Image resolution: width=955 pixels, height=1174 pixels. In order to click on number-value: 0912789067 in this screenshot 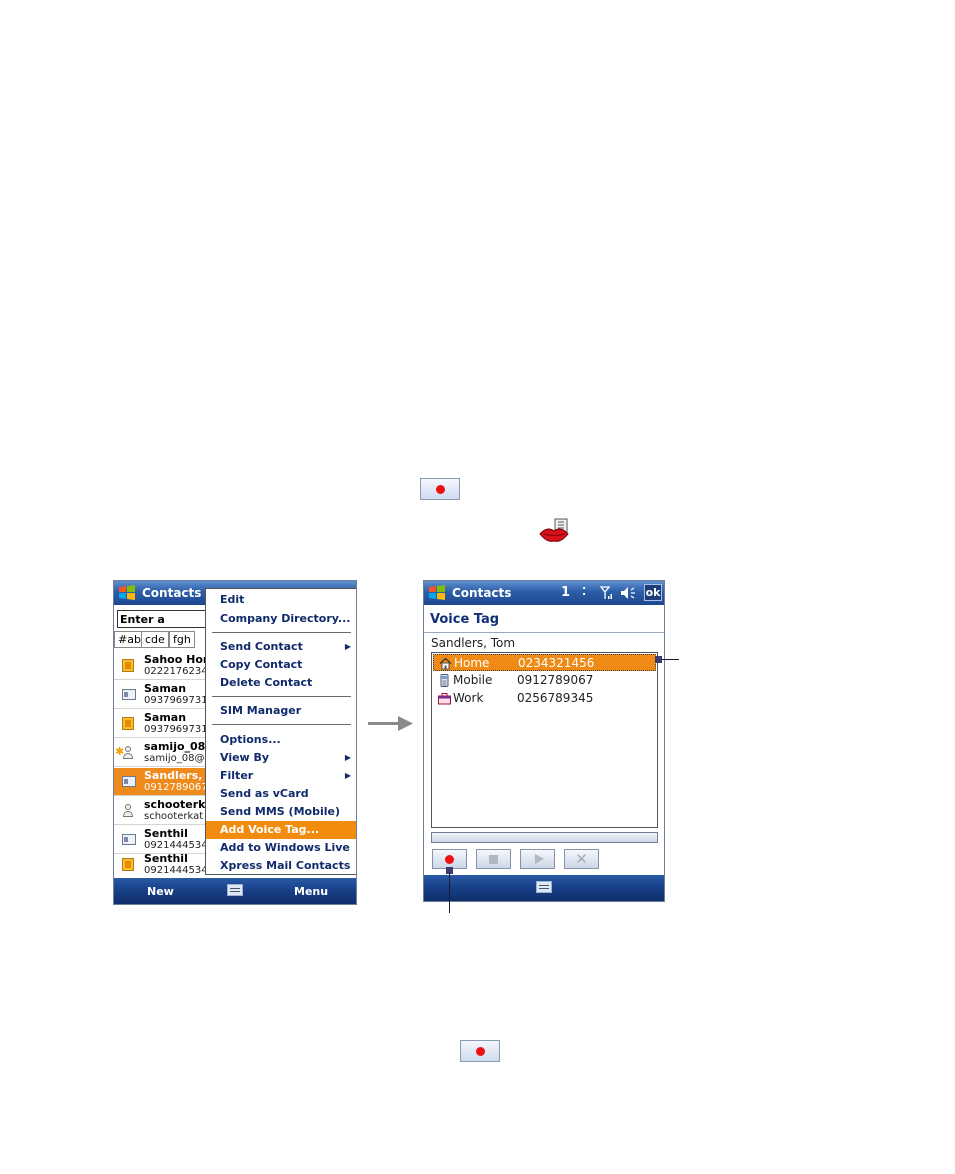, I will do `click(555, 680)`.